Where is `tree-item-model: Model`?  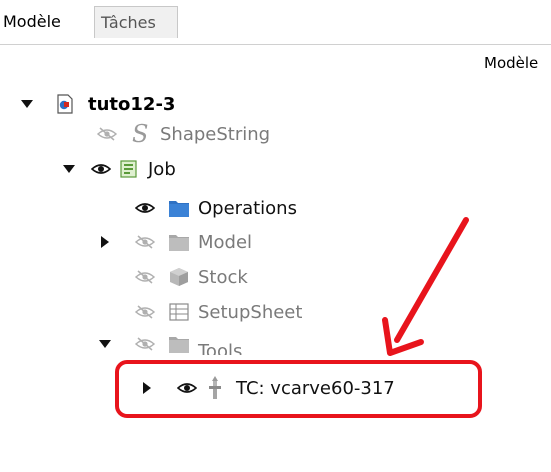
tree-item-model: Model is located at coordinates (175, 242).